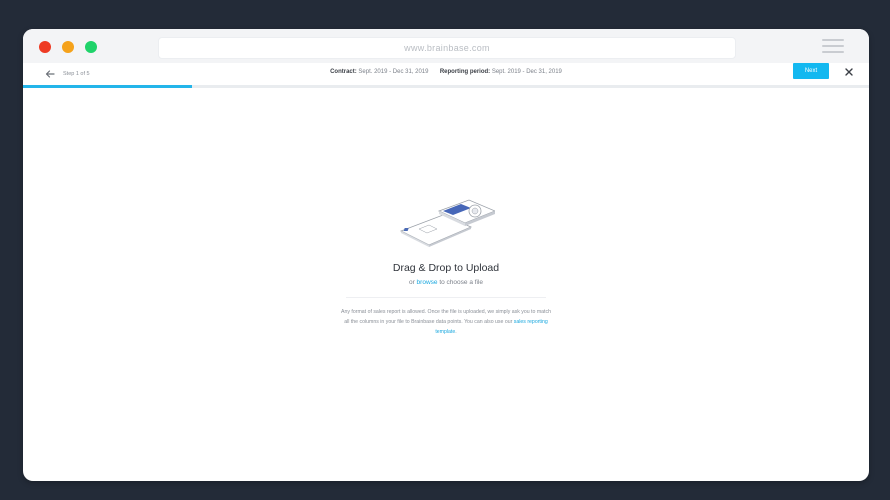  Describe the element at coordinates (465, 72) in the screenshot. I see `reporting-label: Reporting period:` at that location.